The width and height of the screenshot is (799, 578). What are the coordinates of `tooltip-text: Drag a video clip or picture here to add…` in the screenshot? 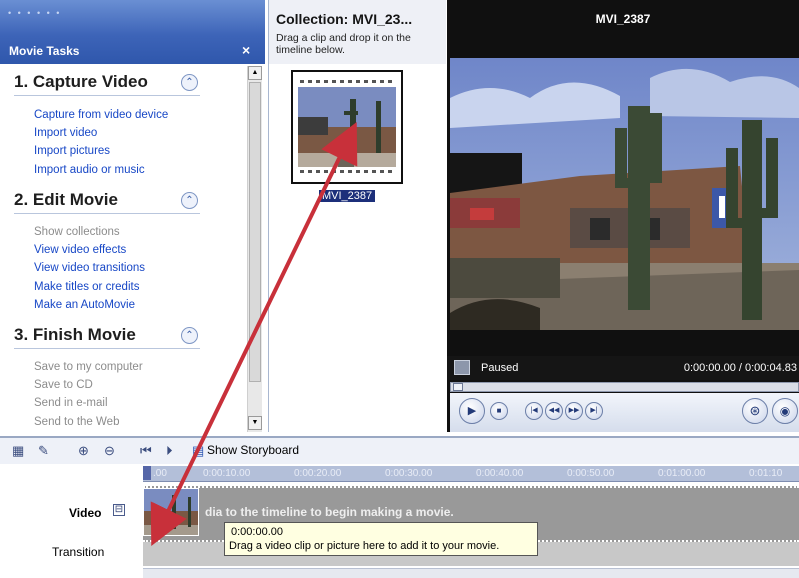 It's located at (364, 546).